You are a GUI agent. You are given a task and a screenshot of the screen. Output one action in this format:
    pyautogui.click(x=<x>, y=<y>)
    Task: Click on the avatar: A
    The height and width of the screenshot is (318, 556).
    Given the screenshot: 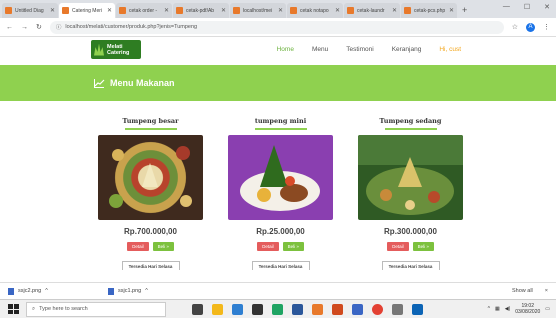 What is the action you would take?
    pyautogui.click(x=530, y=27)
    